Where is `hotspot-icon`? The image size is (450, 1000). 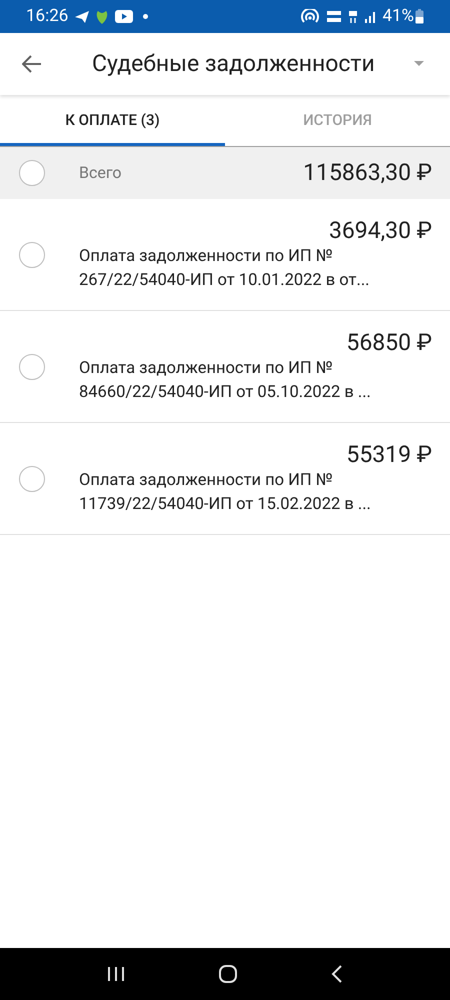 hotspot-icon is located at coordinates (310, 16).